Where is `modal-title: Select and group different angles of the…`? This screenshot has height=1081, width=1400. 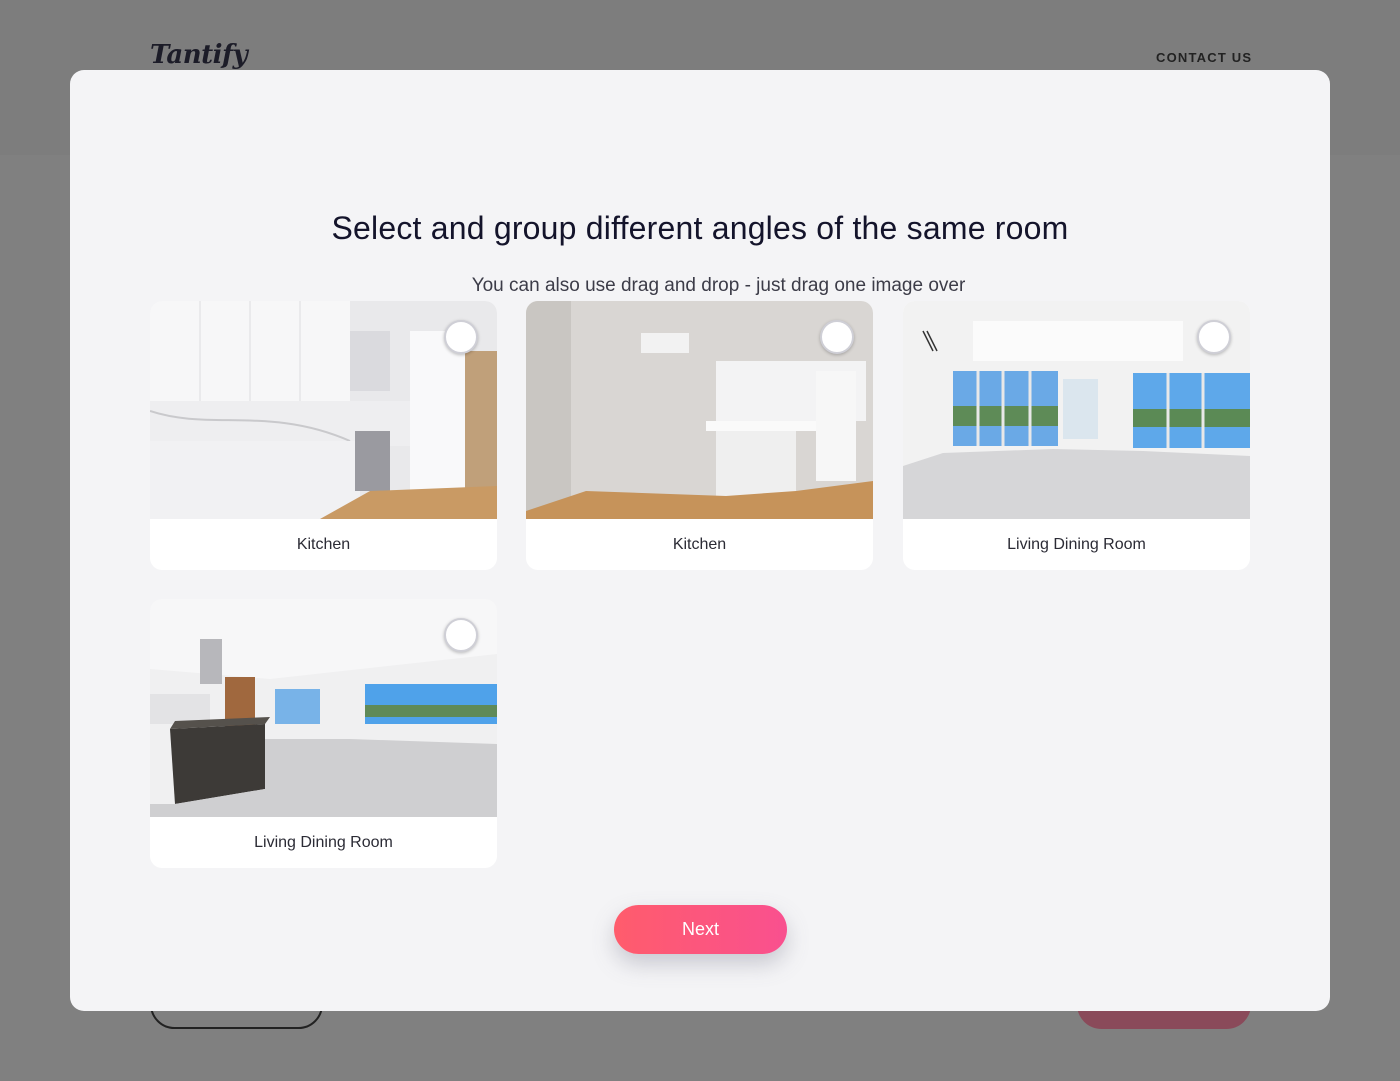 modal-title: Select and group different angles of the… is located at coordinates (700, 228).